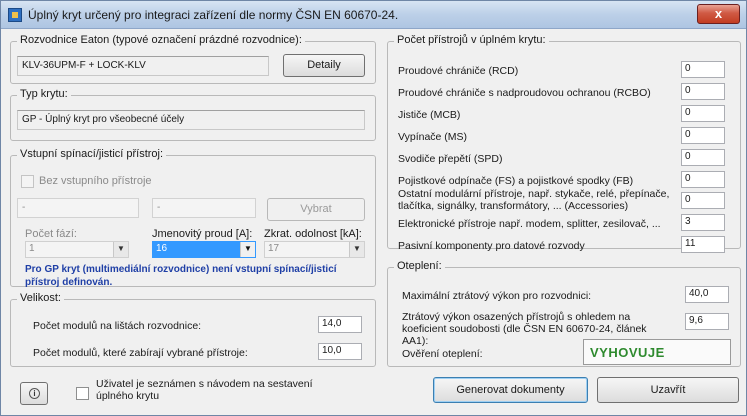 This screenshot has height=416, width=747. I want to click on jmenovity-proud-select: 16 ▼, so click(204, 249).